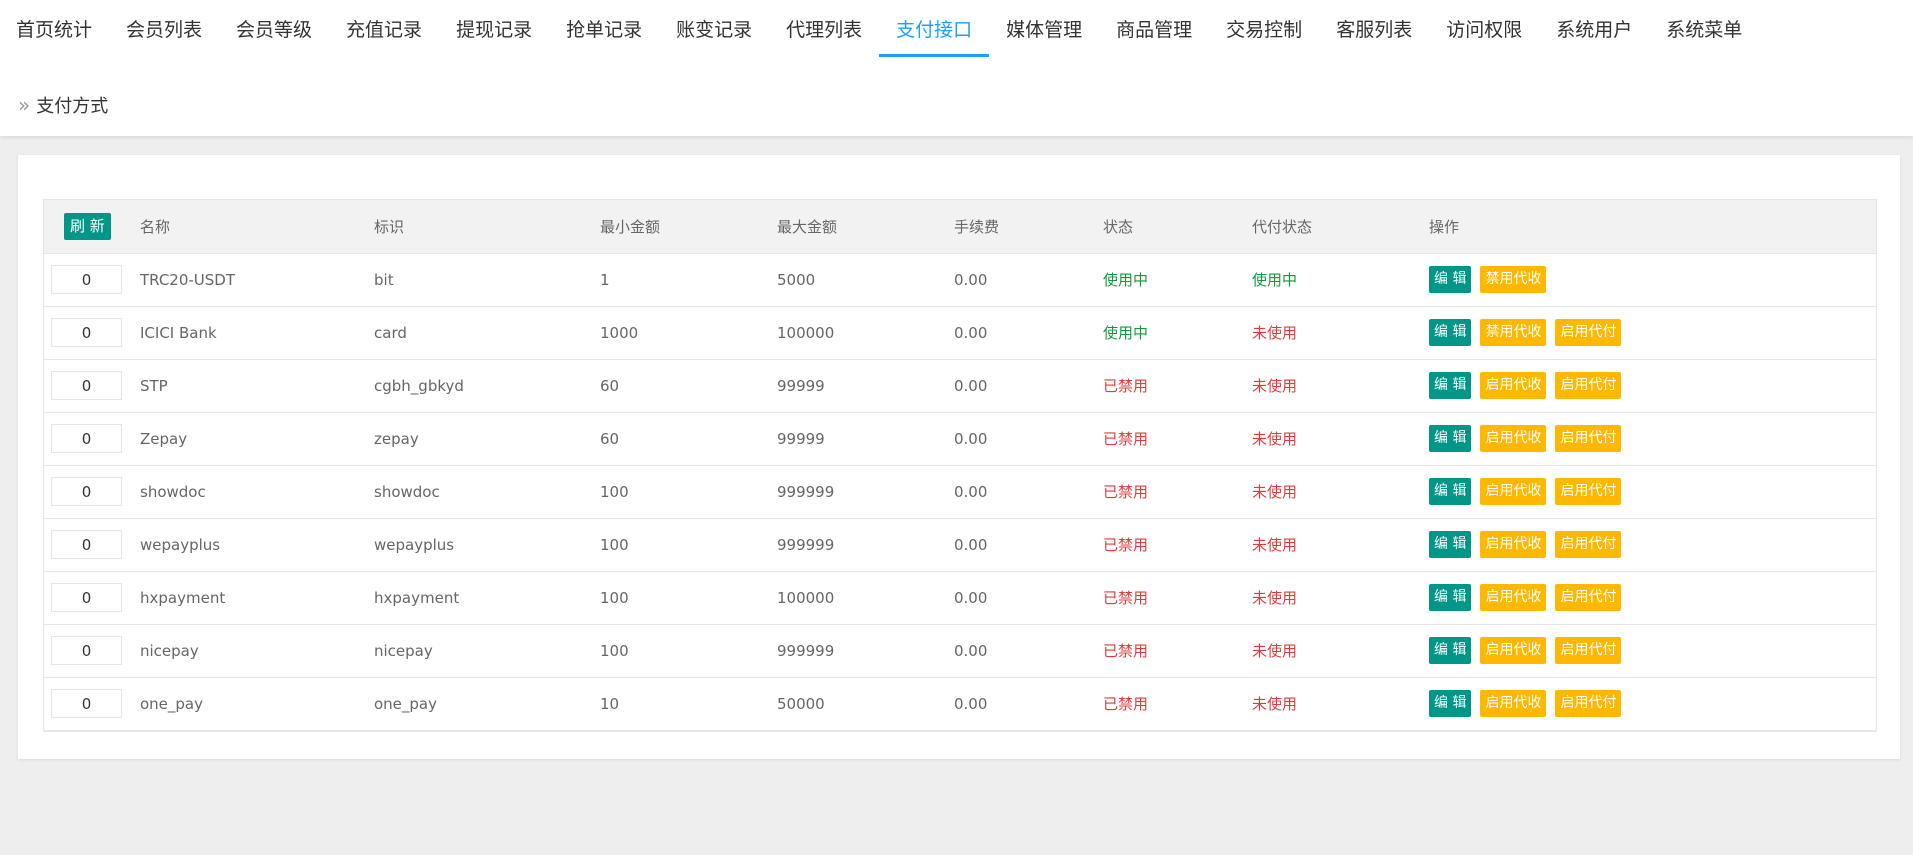 This screenshot has height=855, width=1913. Describe the element at coordinates (1484, 29) in the screenshot. I see `nav-item-13: 访问权限` at that location.